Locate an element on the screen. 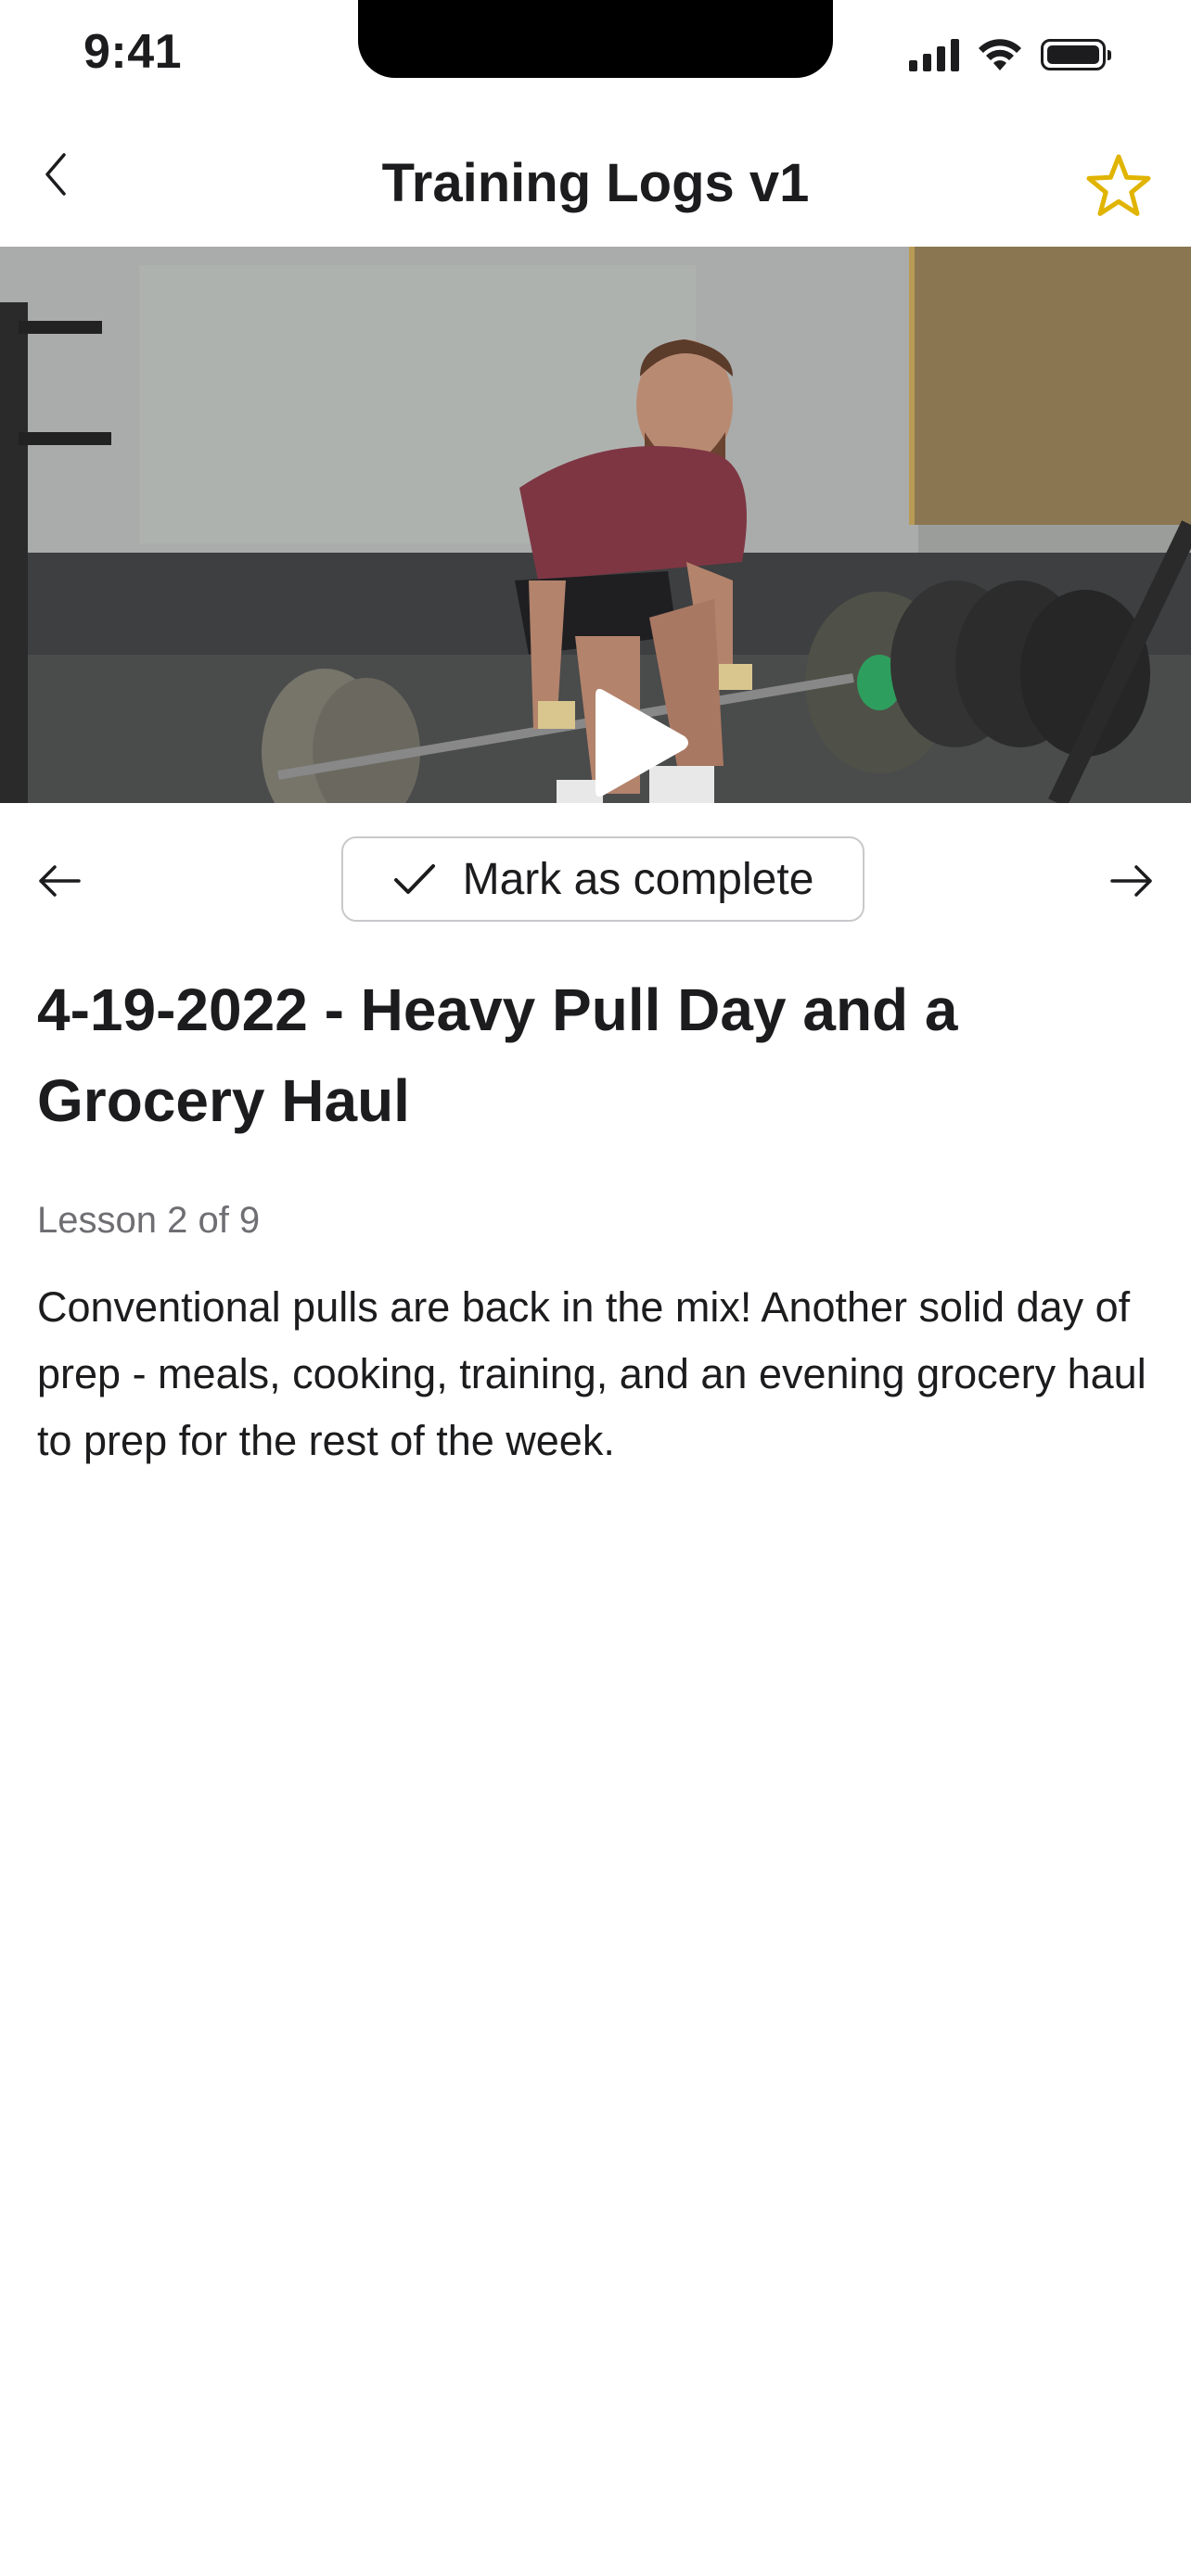  wifi-icon is located at coordinates (1000, 55).